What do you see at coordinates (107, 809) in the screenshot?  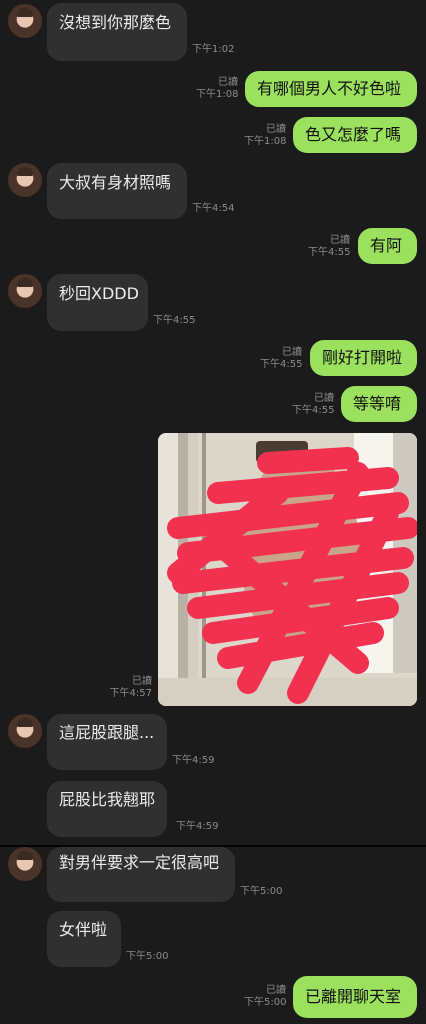 I see `incoming-message: 屁股比我翹耶` at bounding box center [107, 809].